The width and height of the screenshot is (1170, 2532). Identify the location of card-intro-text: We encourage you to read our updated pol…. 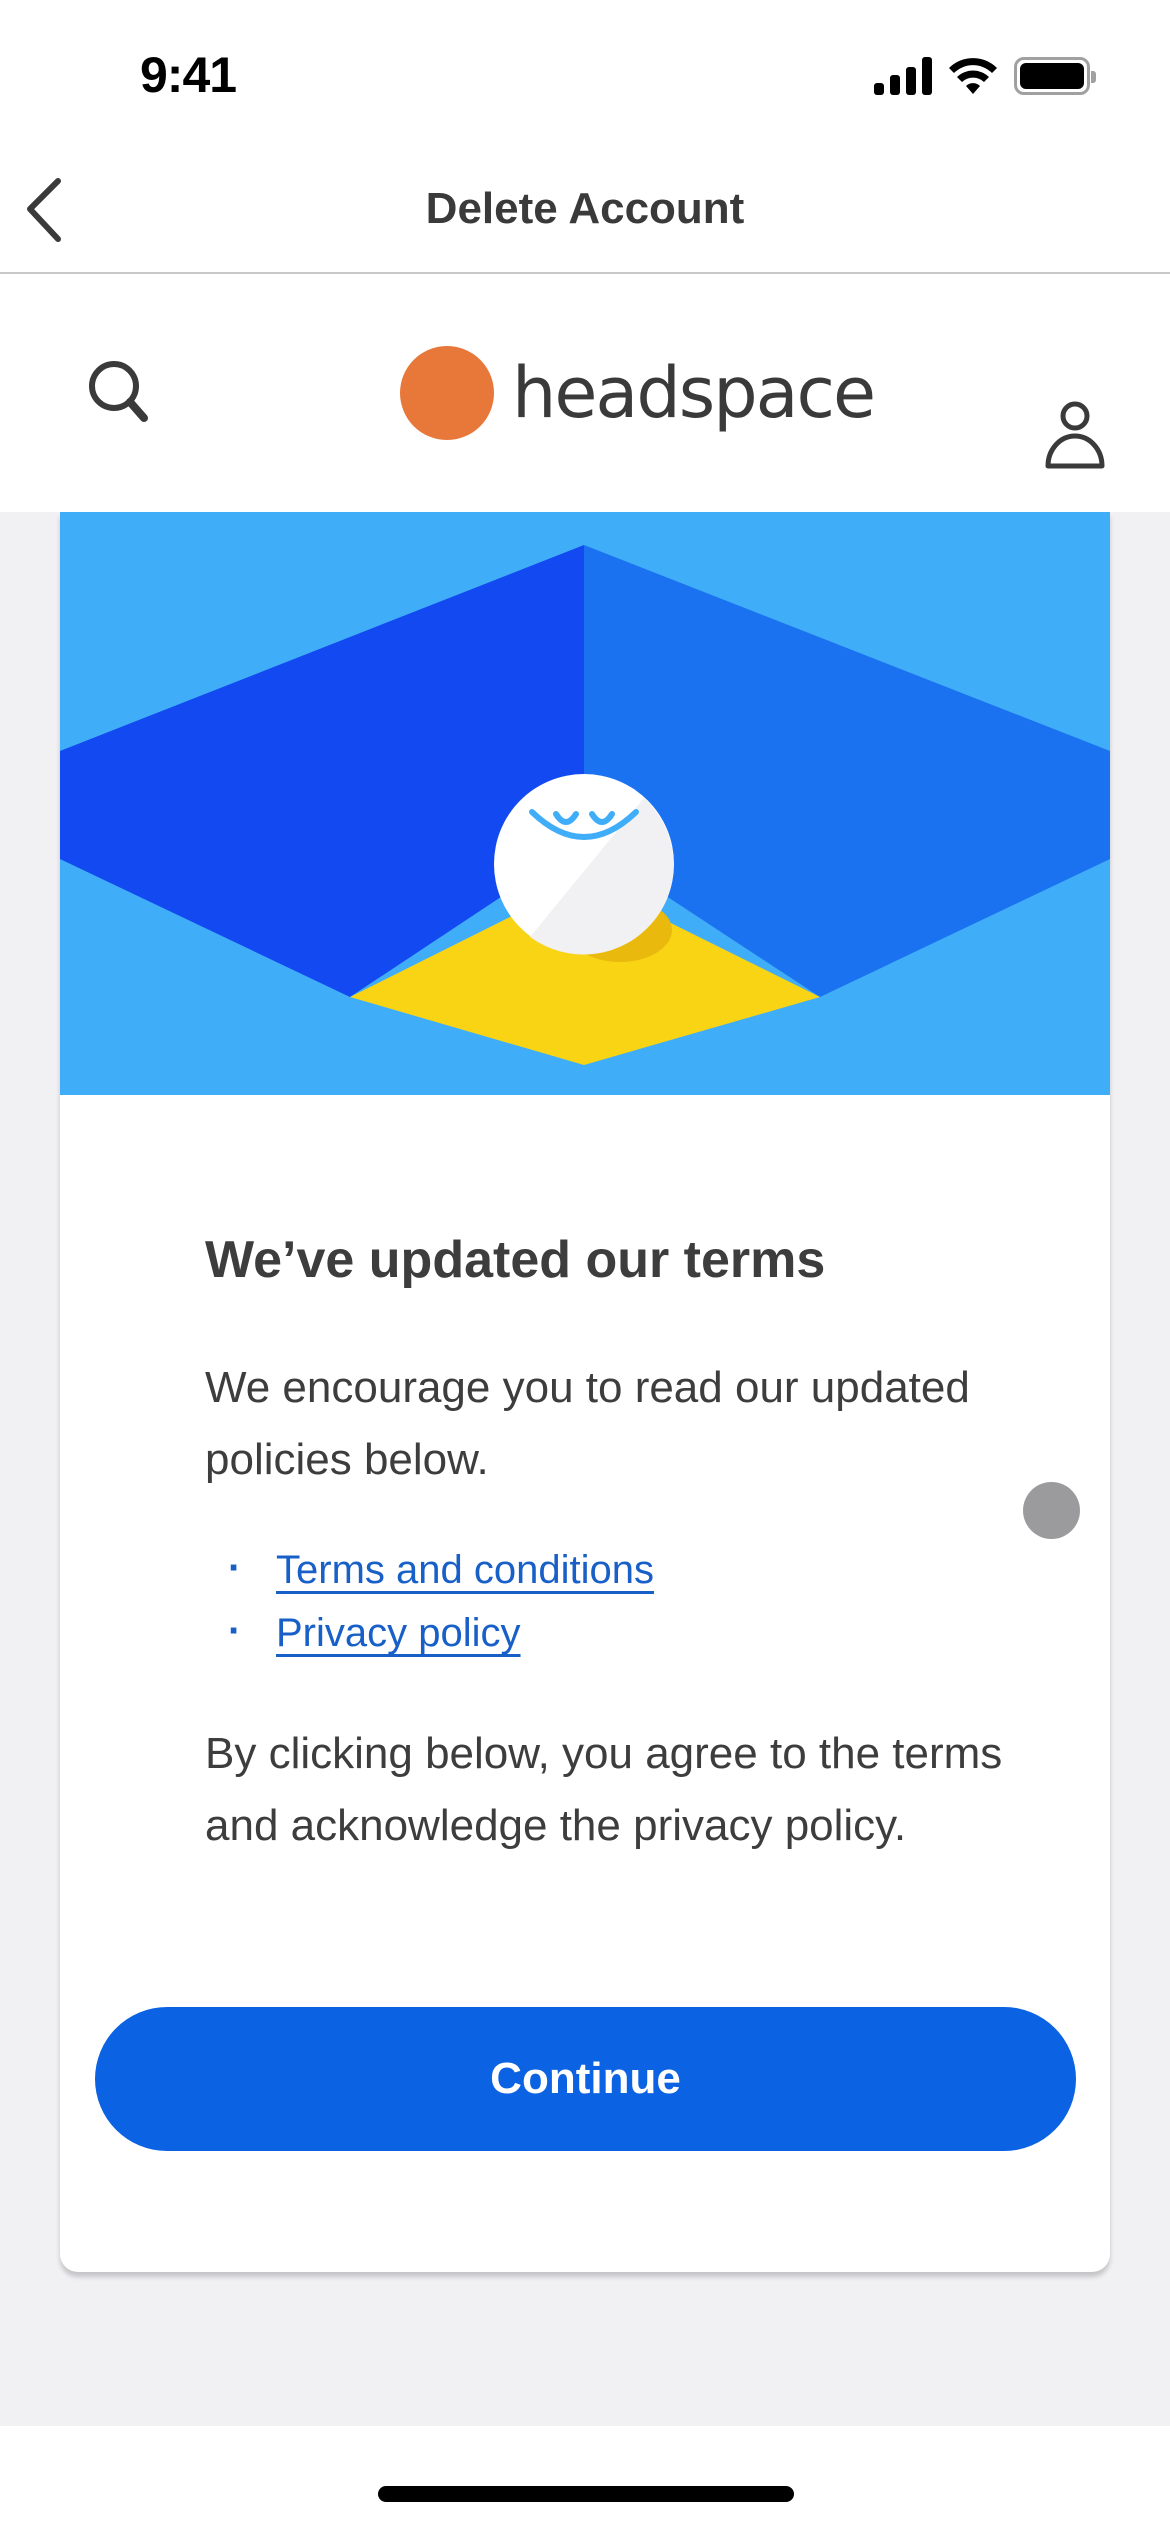
(587, 1423).